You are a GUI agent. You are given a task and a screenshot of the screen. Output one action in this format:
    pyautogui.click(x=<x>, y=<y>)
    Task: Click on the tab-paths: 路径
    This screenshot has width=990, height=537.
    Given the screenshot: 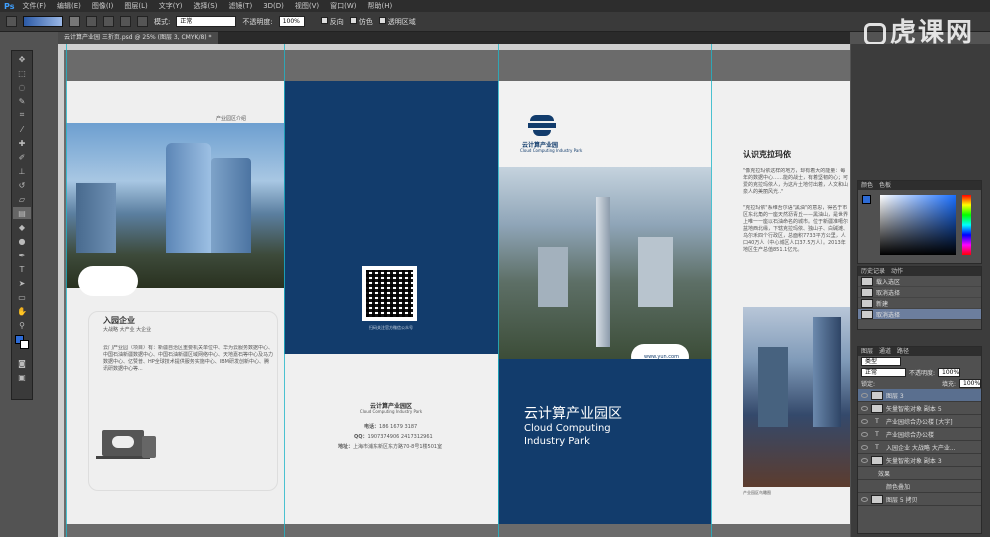 What is the action you would take?
    pyautogui.click(x=903, y=351)
    